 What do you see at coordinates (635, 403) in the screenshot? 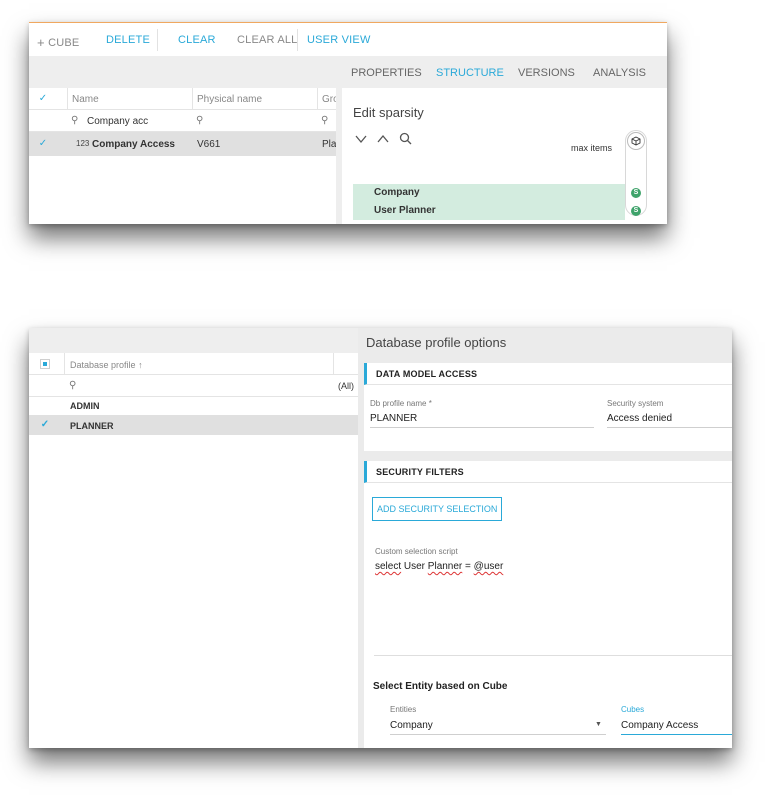
I see `security-system-label: Security system` at bounding box center [635, 403].